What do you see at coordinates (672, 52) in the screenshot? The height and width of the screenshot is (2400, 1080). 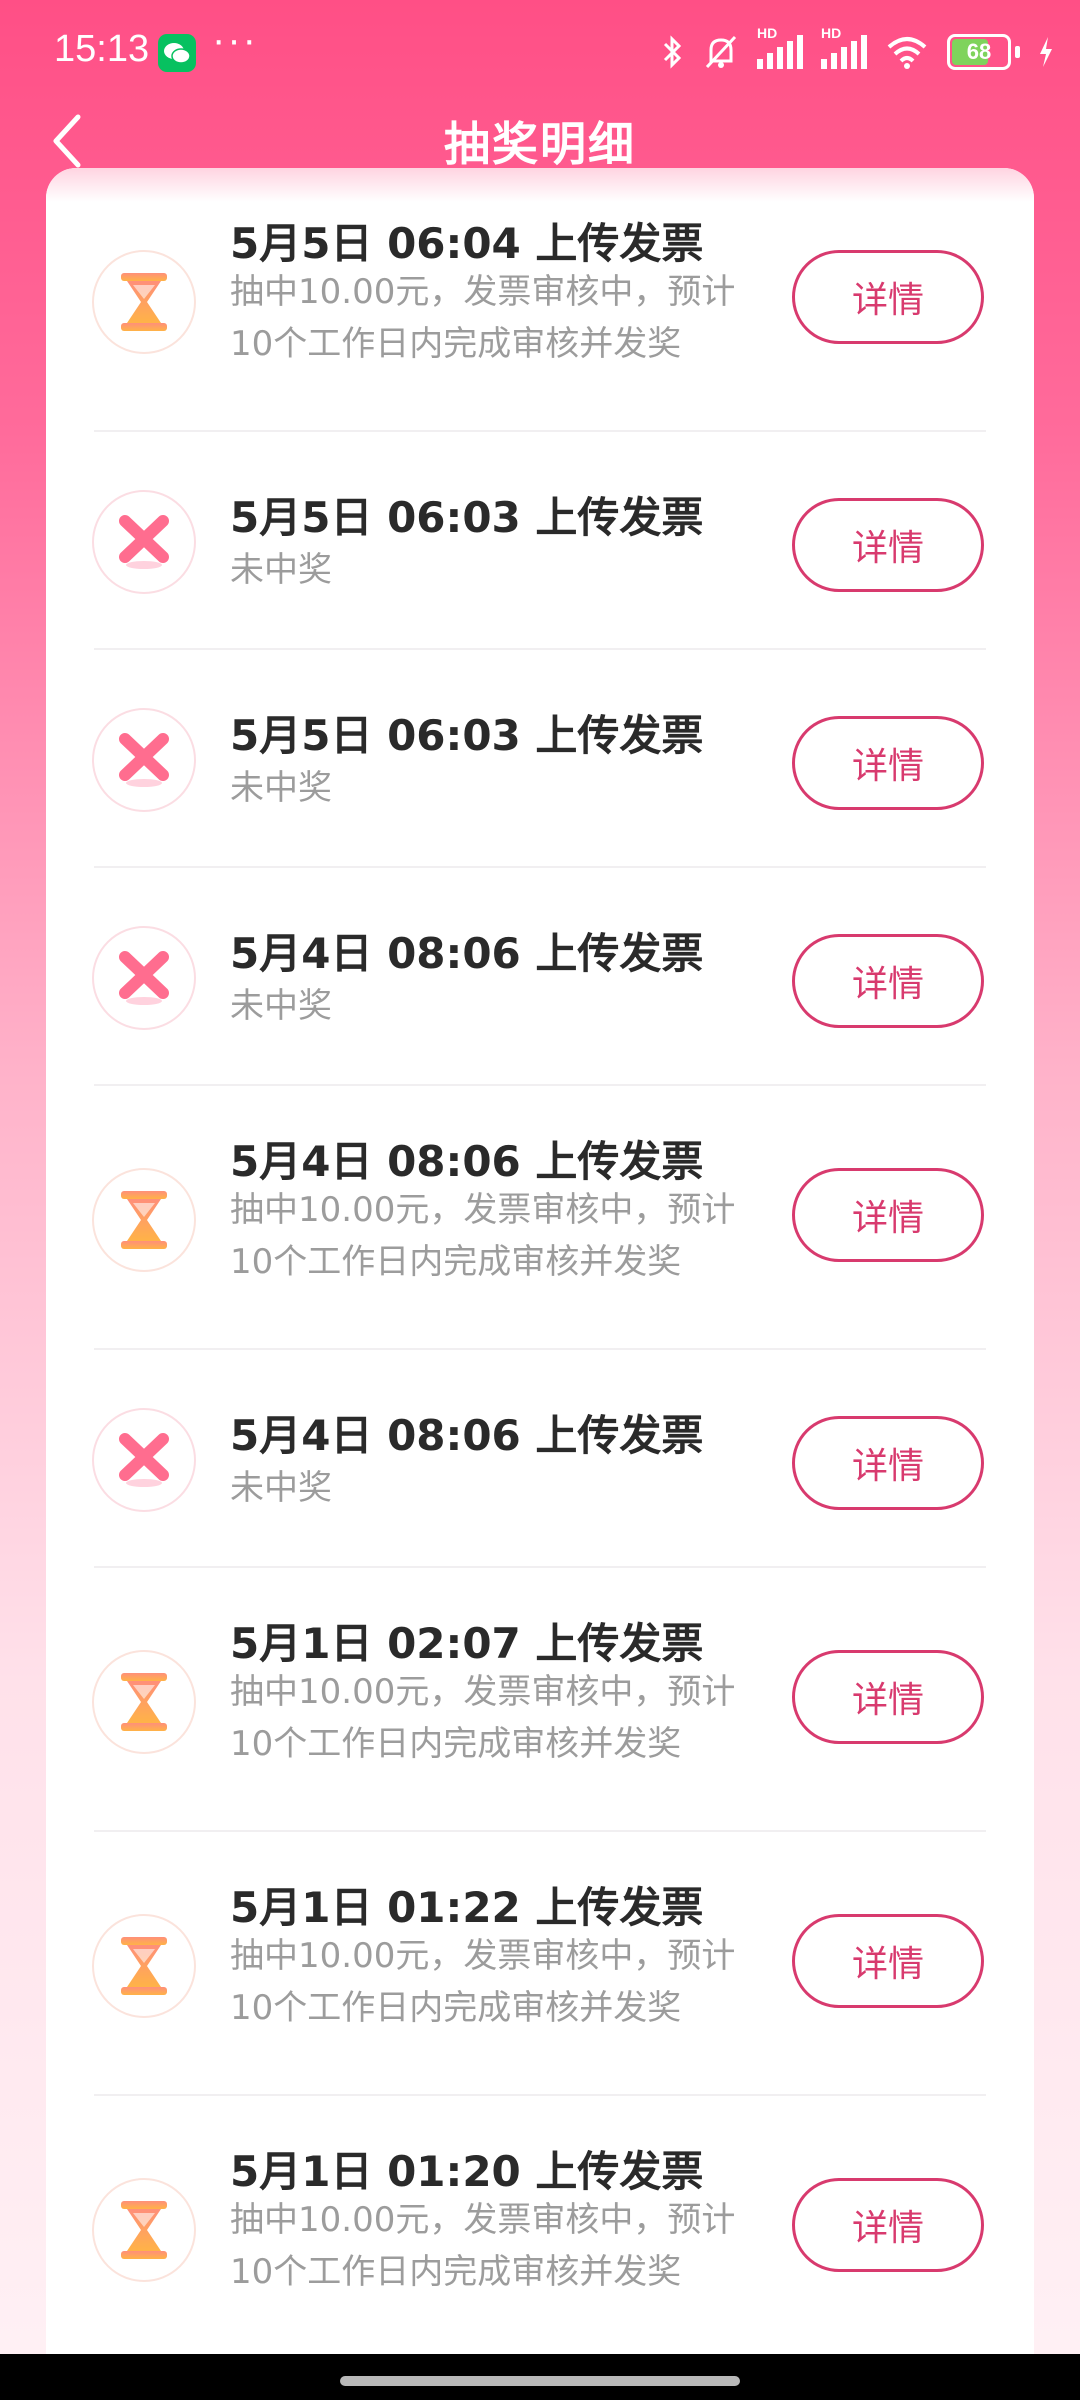 I see `bluetooth-icon` at bounding box center [672, 52].